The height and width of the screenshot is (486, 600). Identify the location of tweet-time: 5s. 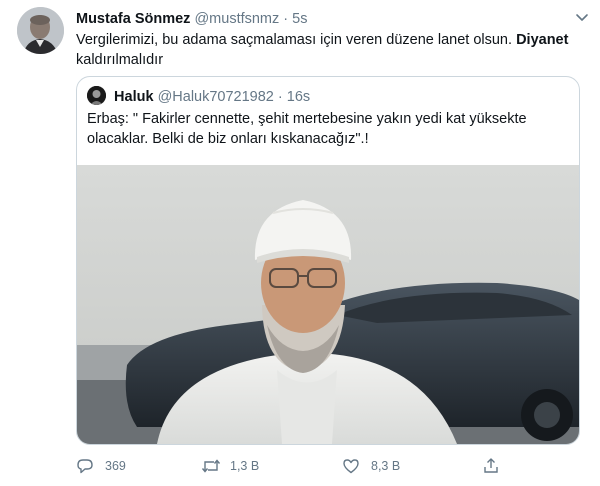
(299, 19).